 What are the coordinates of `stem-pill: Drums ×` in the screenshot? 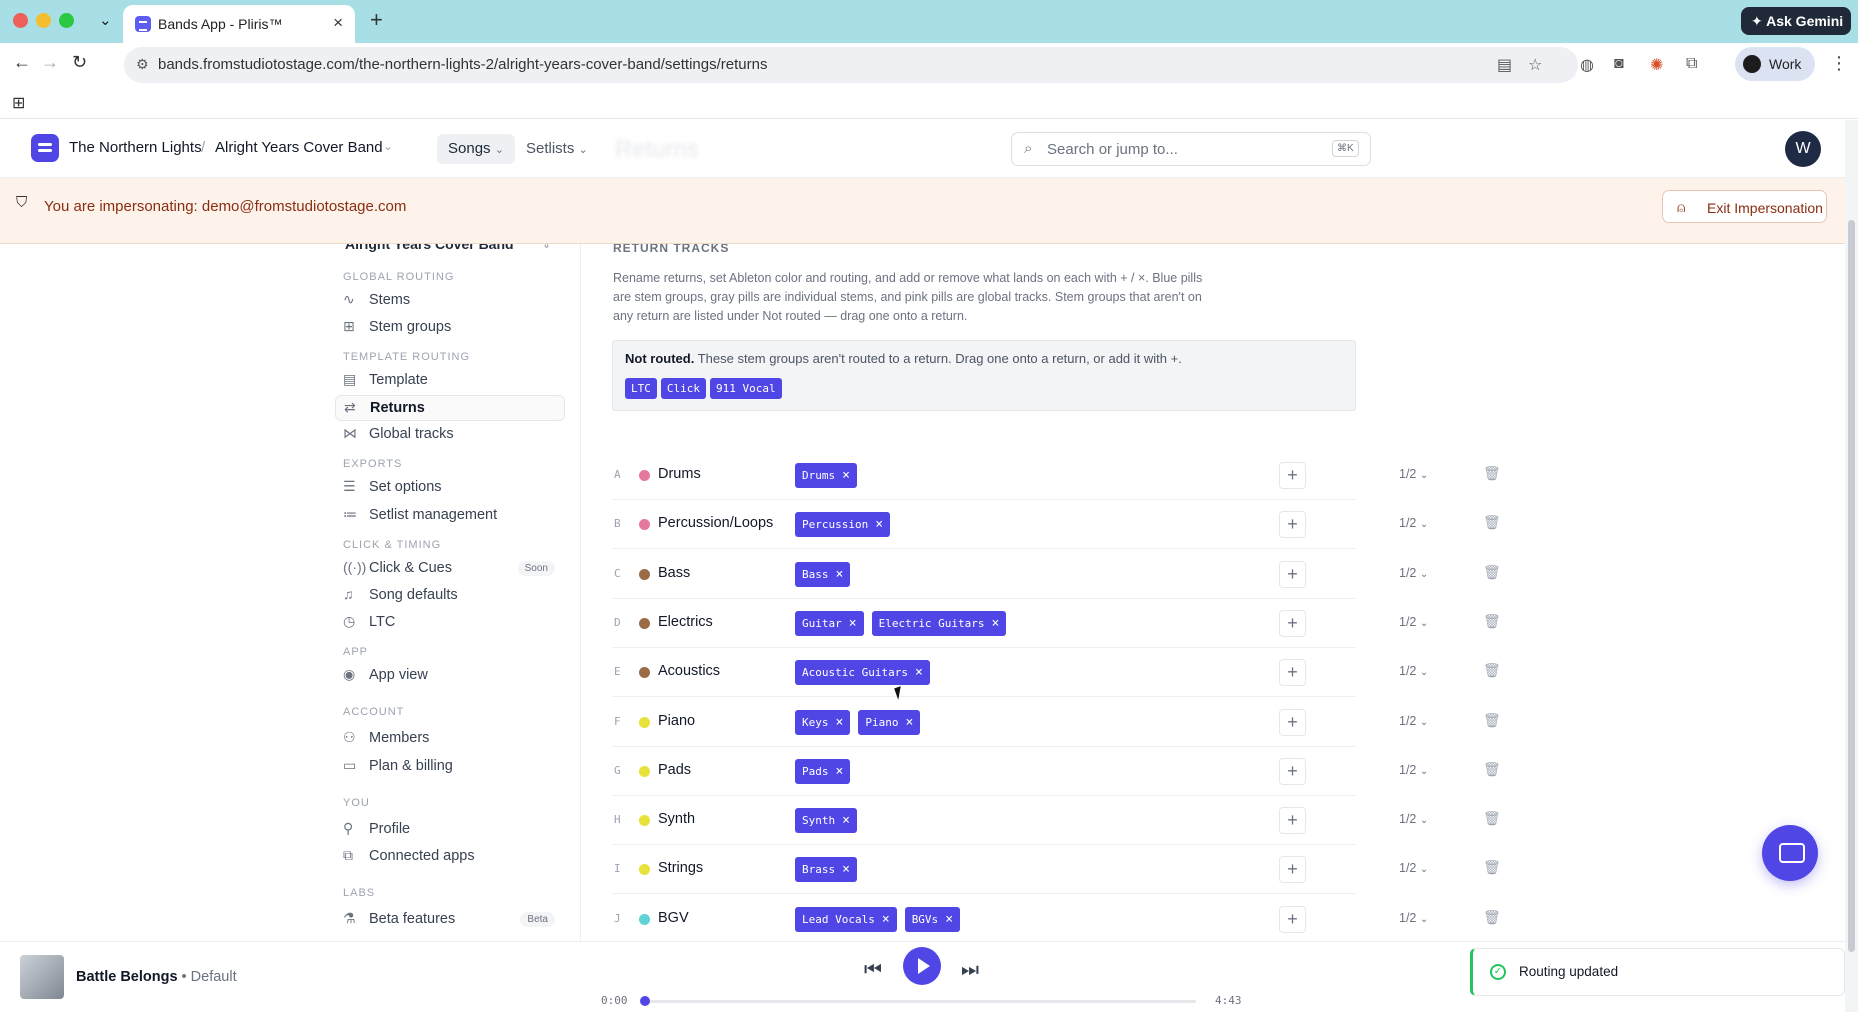 It's located at (826, 475).